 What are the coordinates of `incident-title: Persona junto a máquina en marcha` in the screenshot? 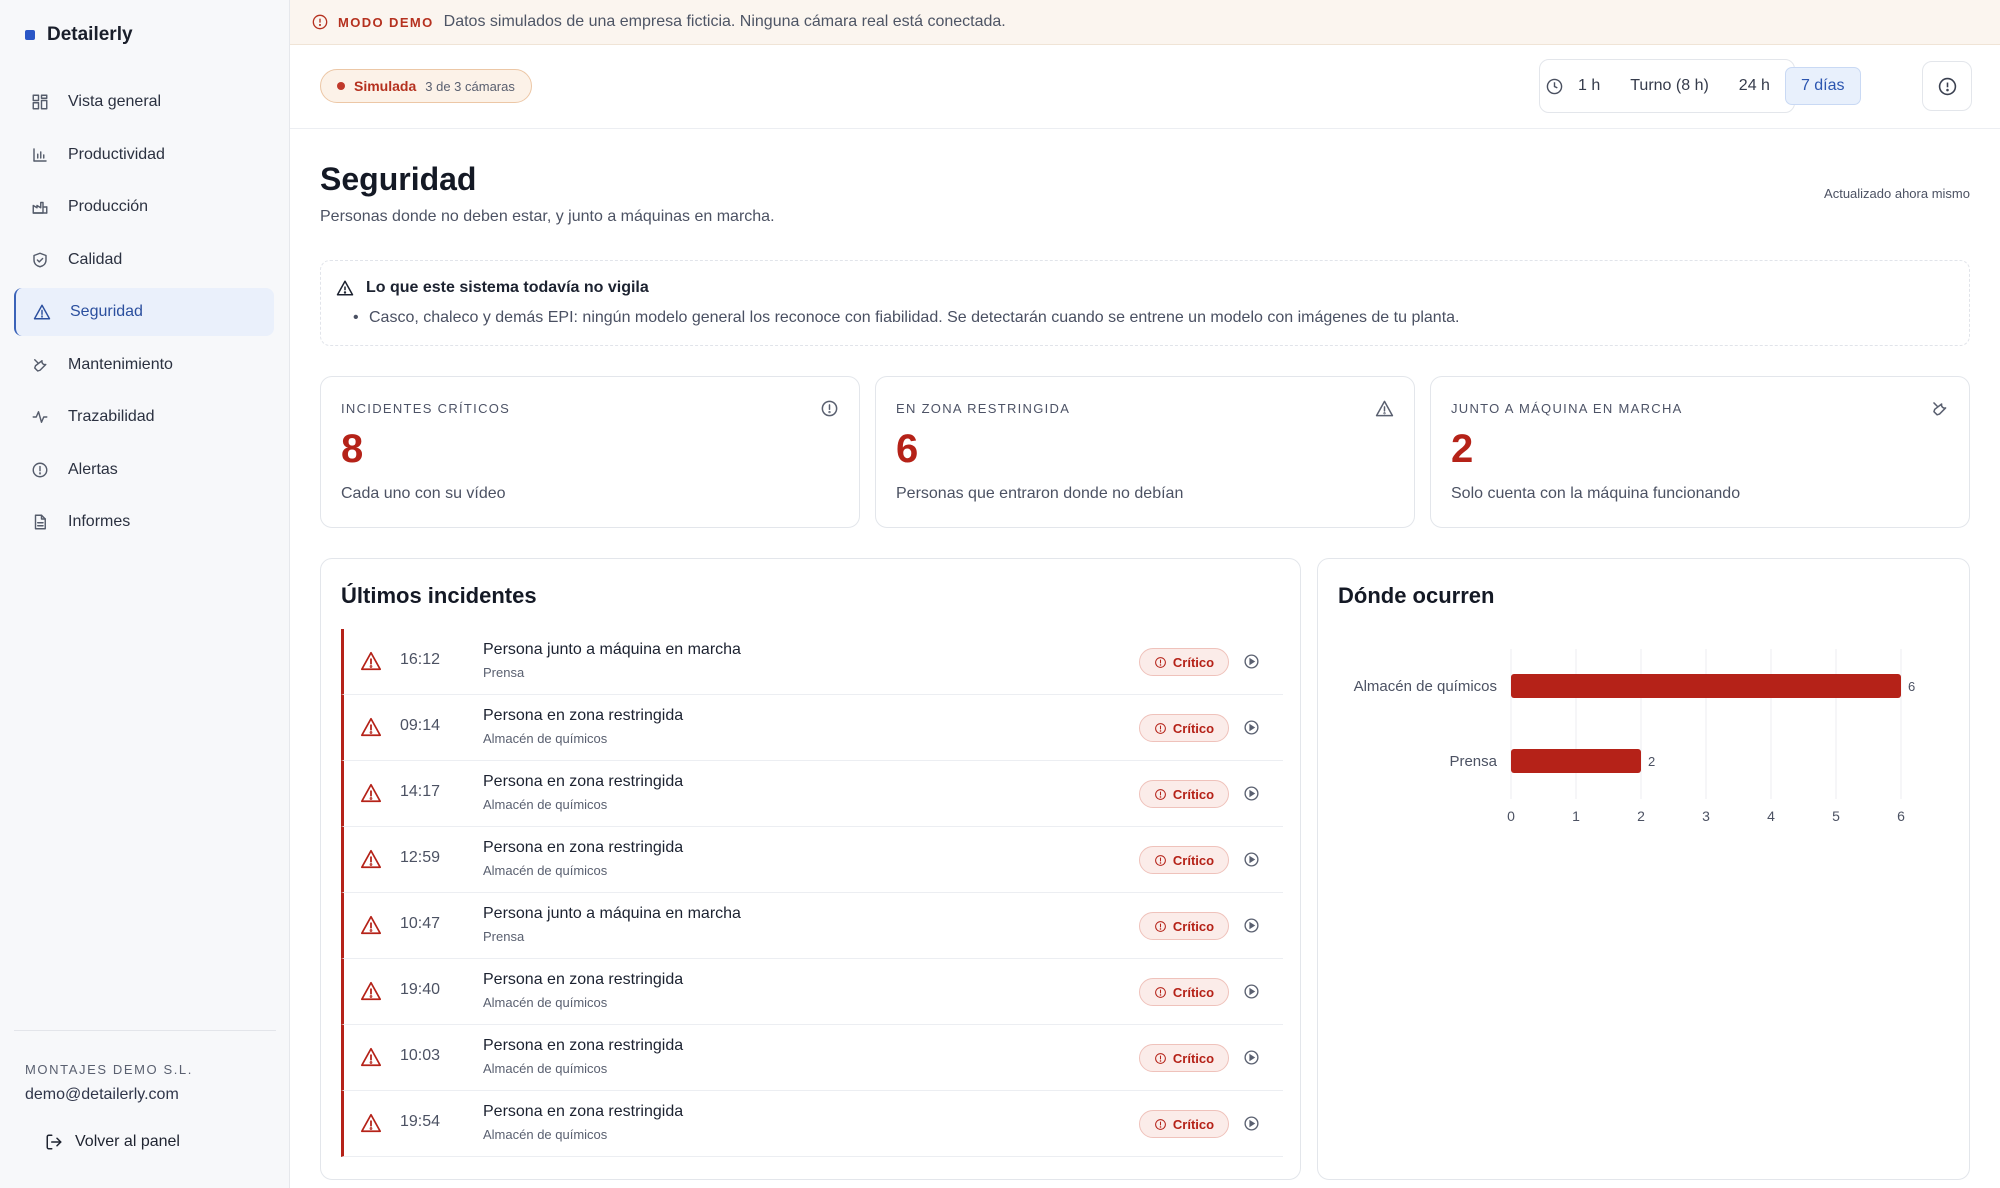 It's located at (612, 913).